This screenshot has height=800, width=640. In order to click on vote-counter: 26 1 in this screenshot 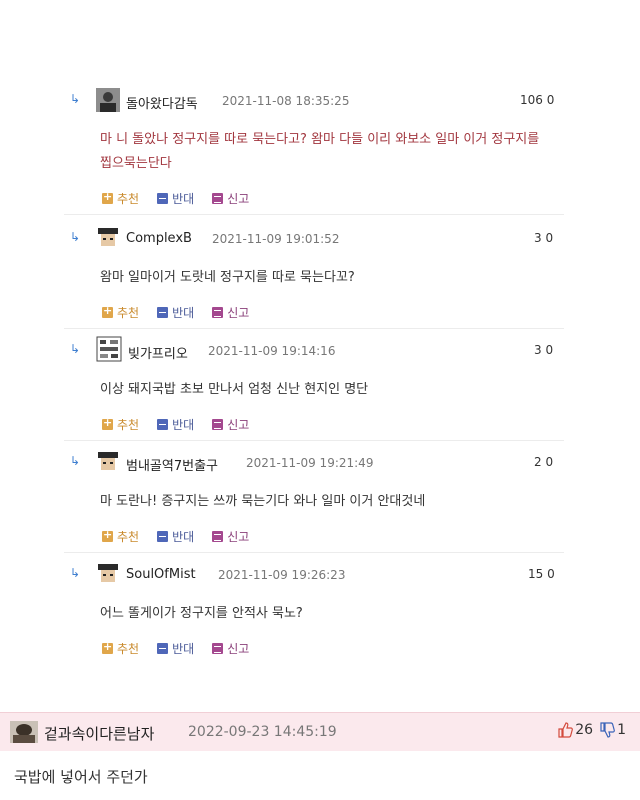, I will do `click(591, 730)`.